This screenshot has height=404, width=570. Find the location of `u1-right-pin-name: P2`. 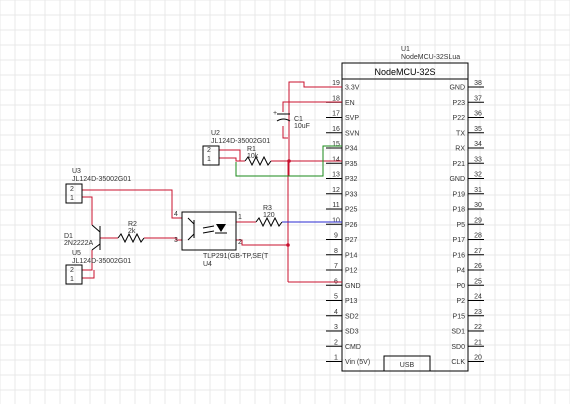

u1-right-pin-name: P2 is located at coordinates (460, 301).